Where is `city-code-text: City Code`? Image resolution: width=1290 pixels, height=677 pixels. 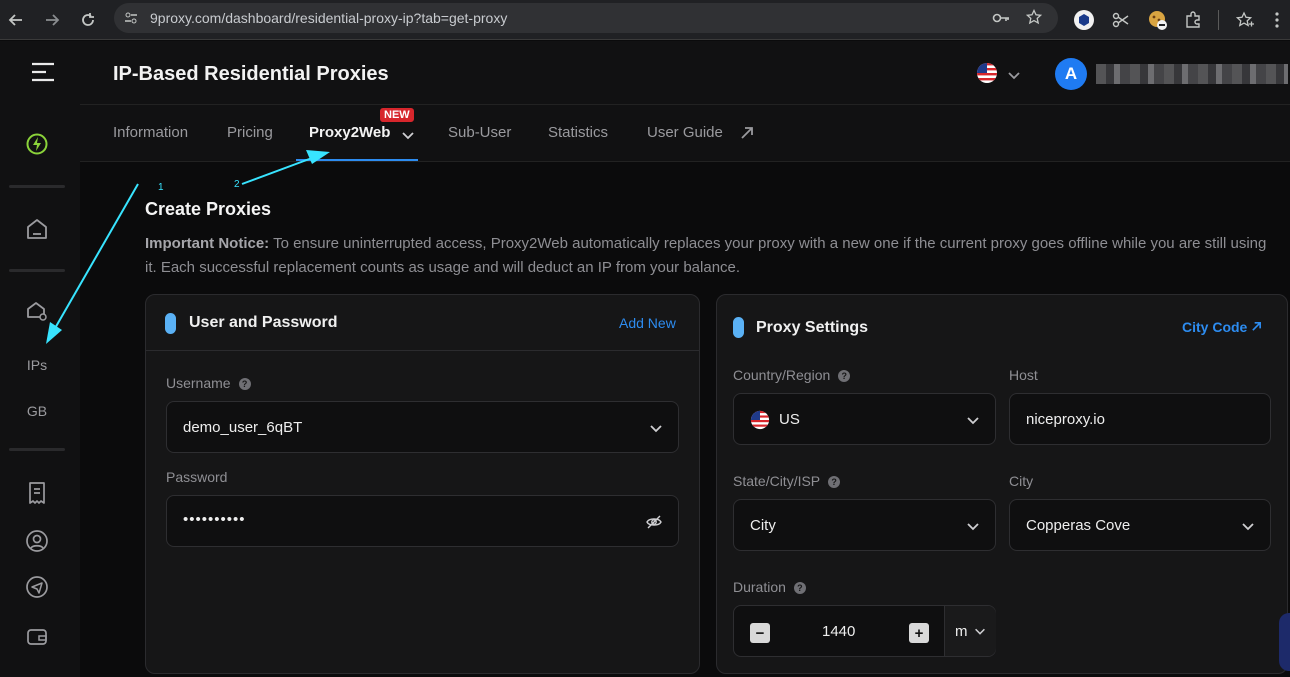 city-code-text: City Code is located at coordinates (1215, 327).